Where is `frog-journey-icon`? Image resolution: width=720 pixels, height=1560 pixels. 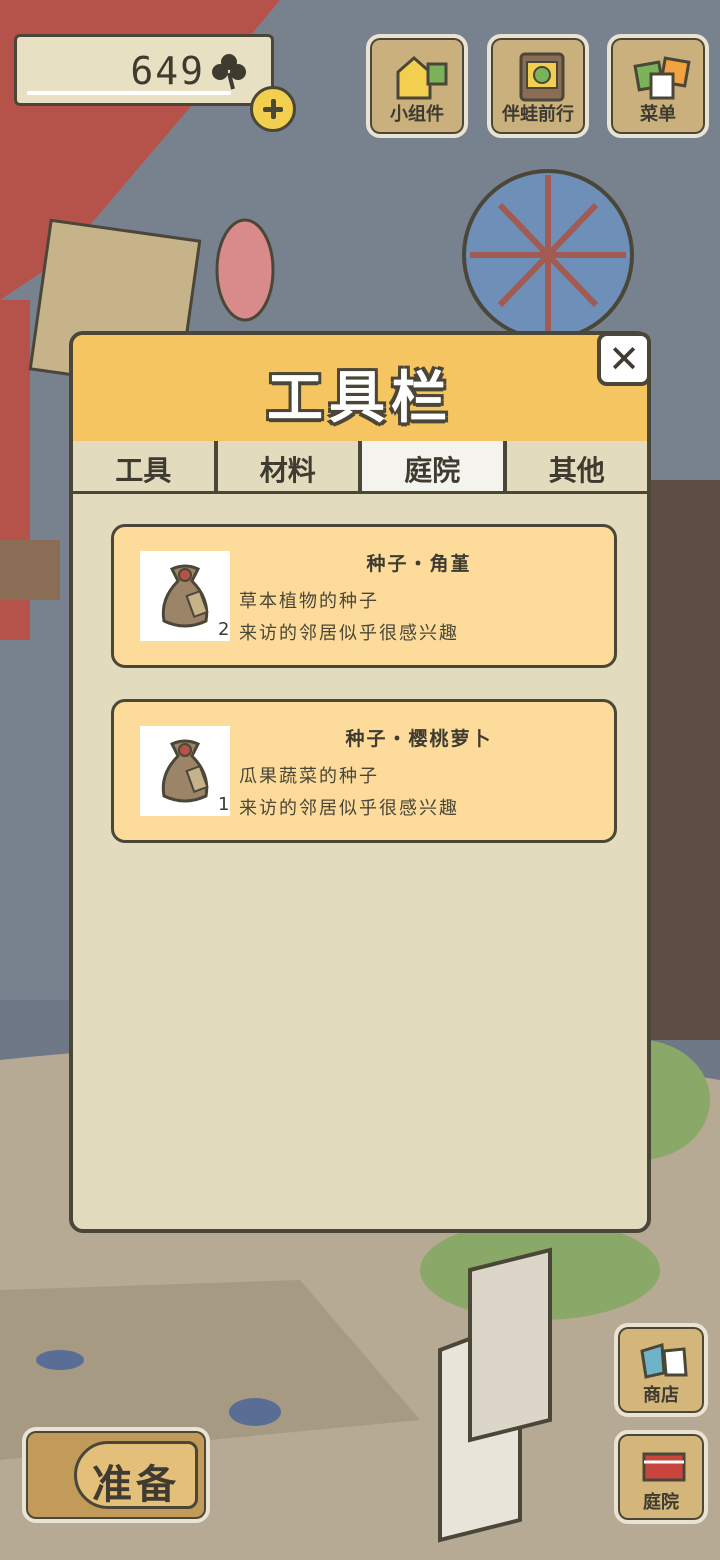 frog-journey-icon is located at coordinates (542, 77).